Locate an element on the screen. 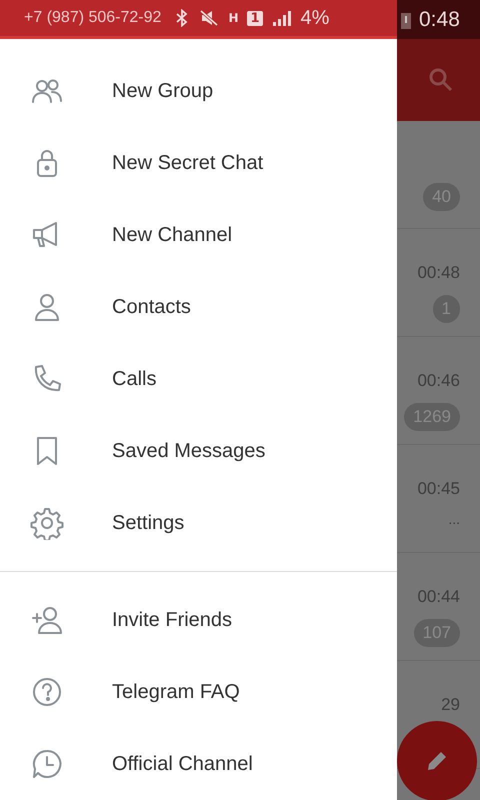 The height and width of the screenshot is (800, 480). menu-item: New Group is located at coordinates (198, 91).